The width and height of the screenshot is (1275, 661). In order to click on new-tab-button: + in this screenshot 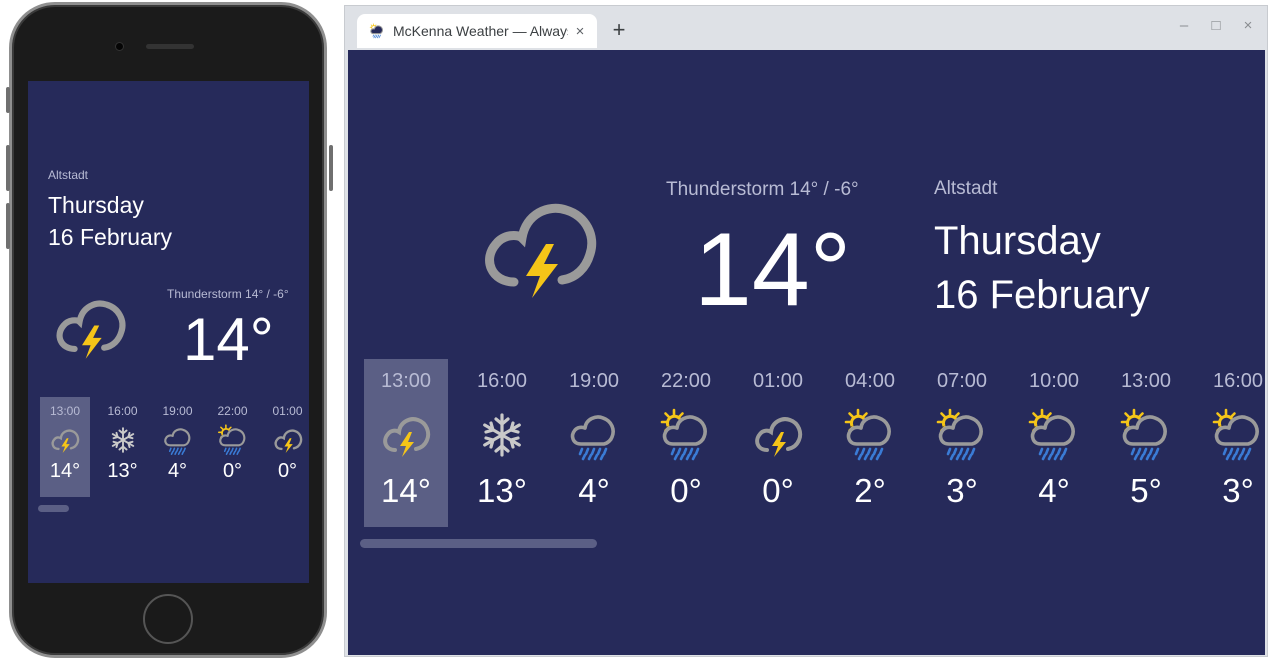, I will do `click(619, 30)`.